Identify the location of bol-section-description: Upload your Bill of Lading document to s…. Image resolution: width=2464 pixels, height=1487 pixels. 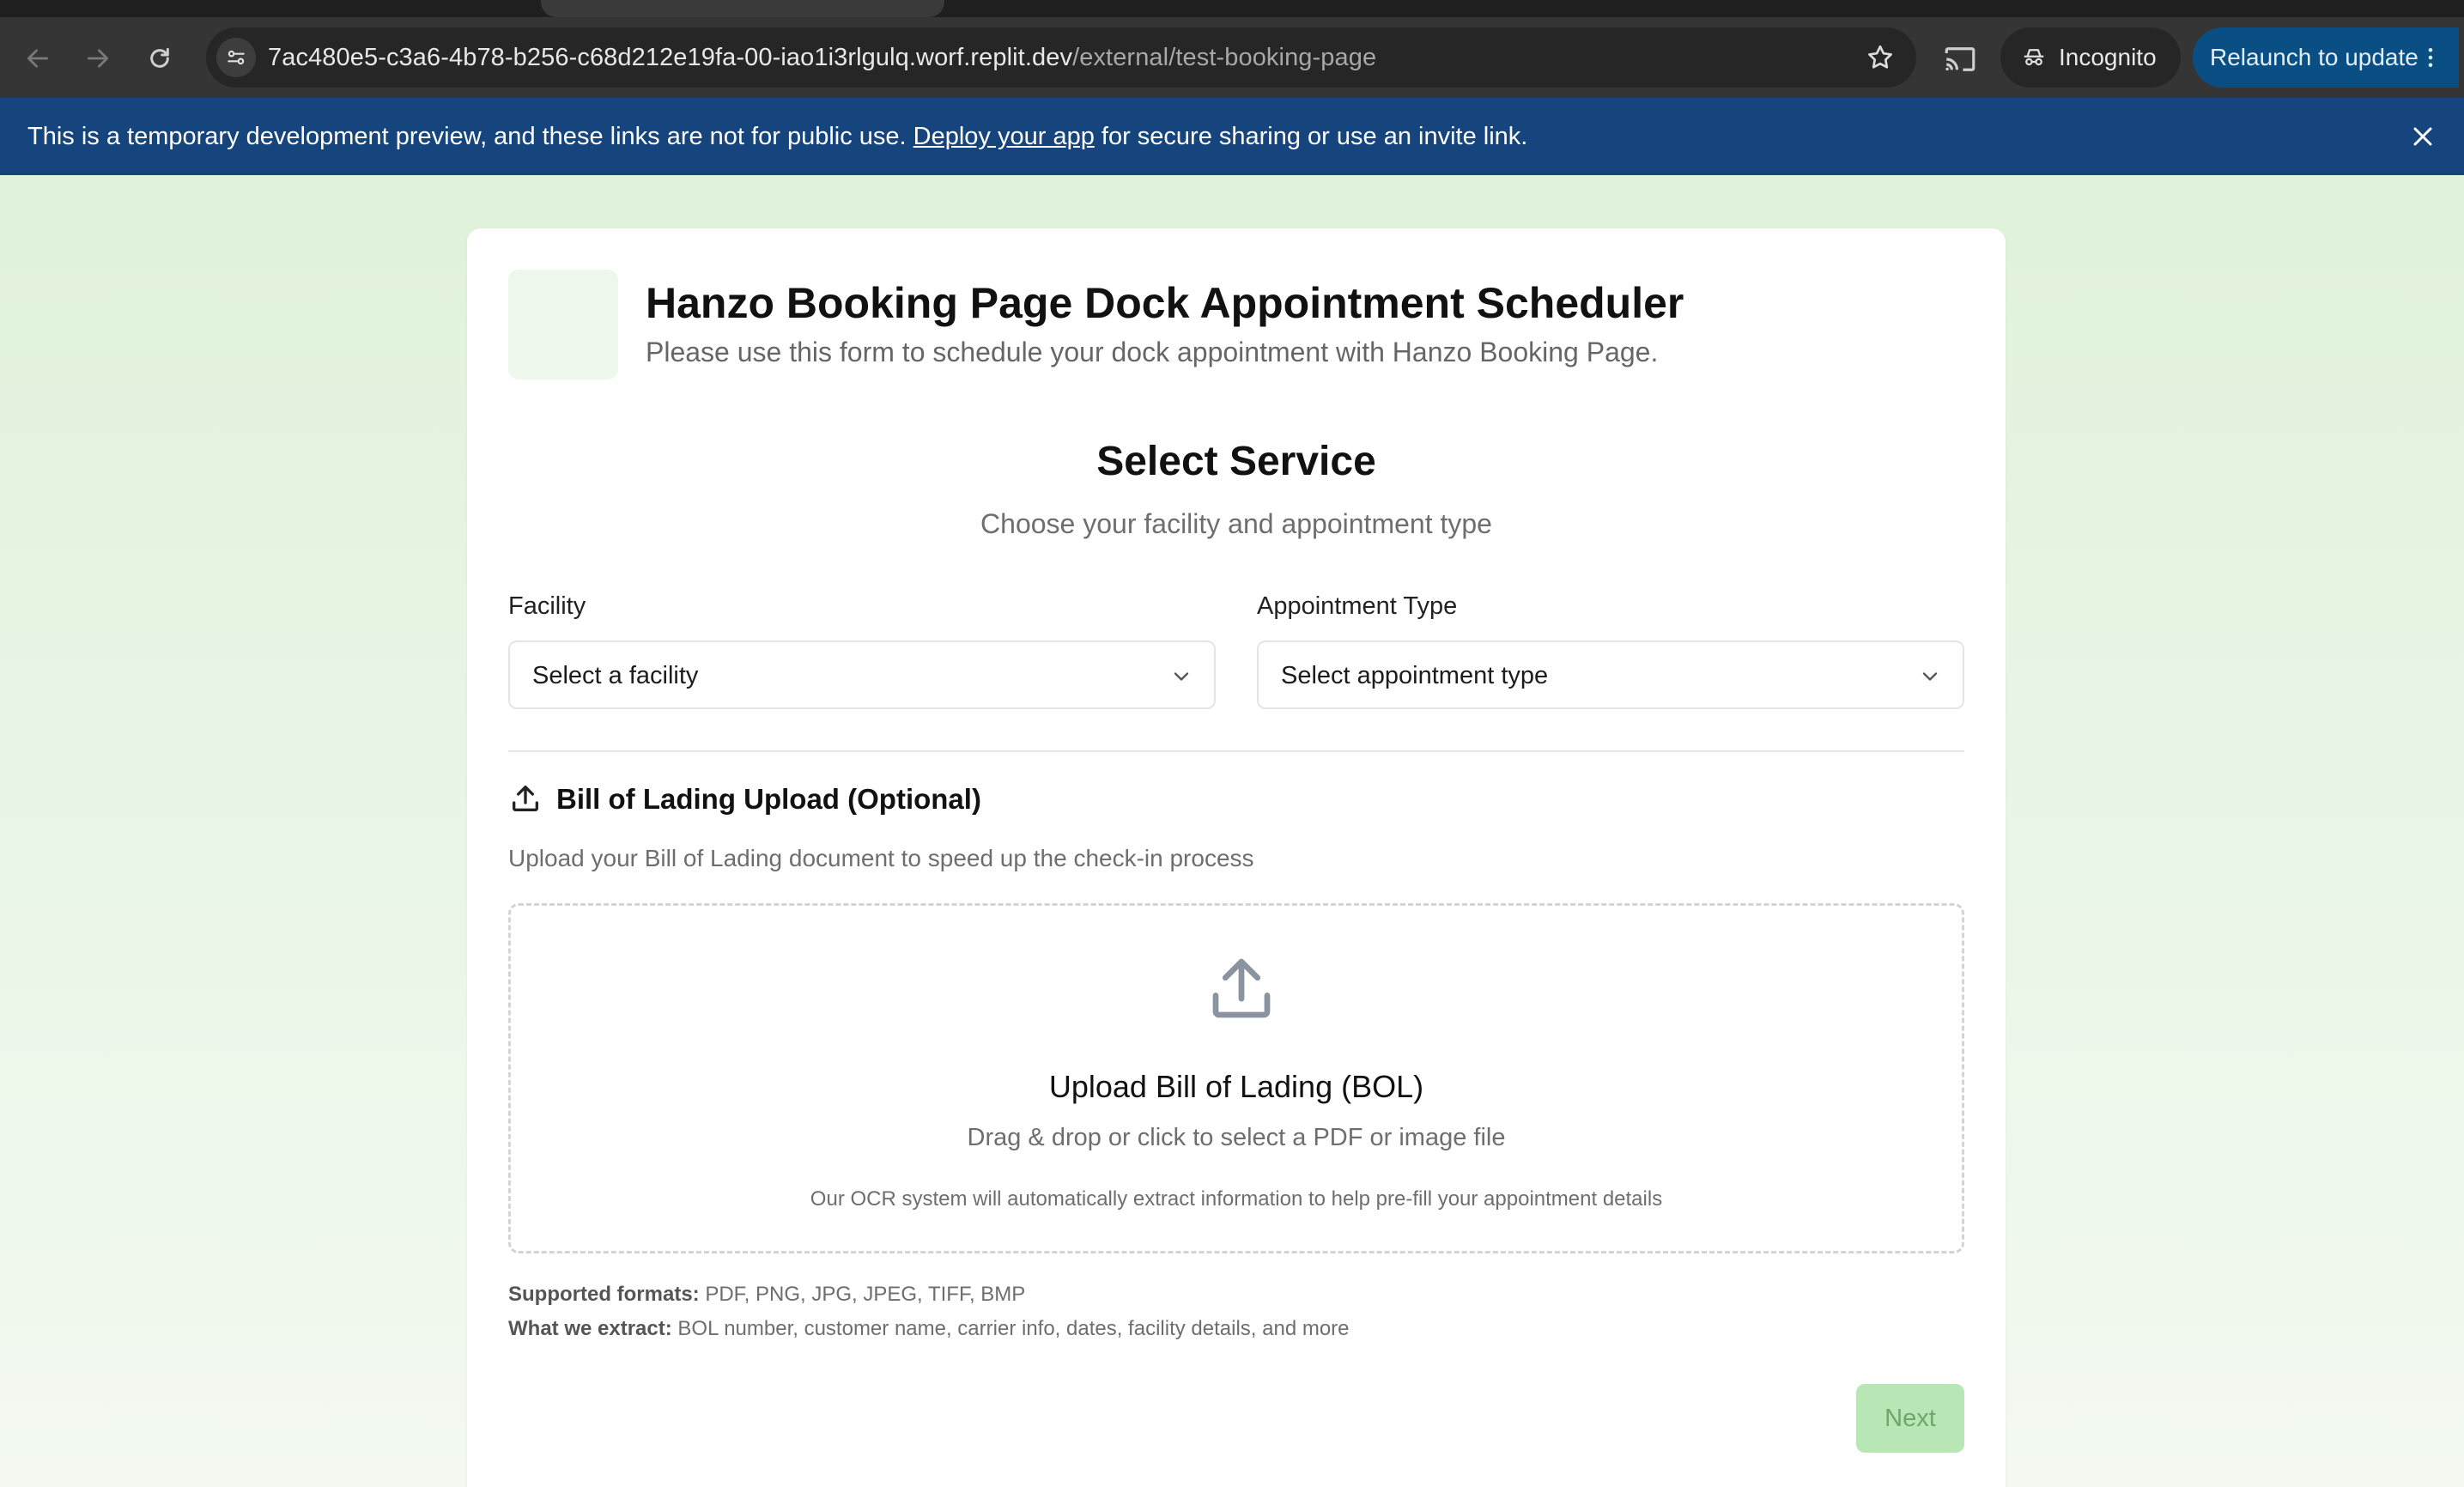
(881, 858).